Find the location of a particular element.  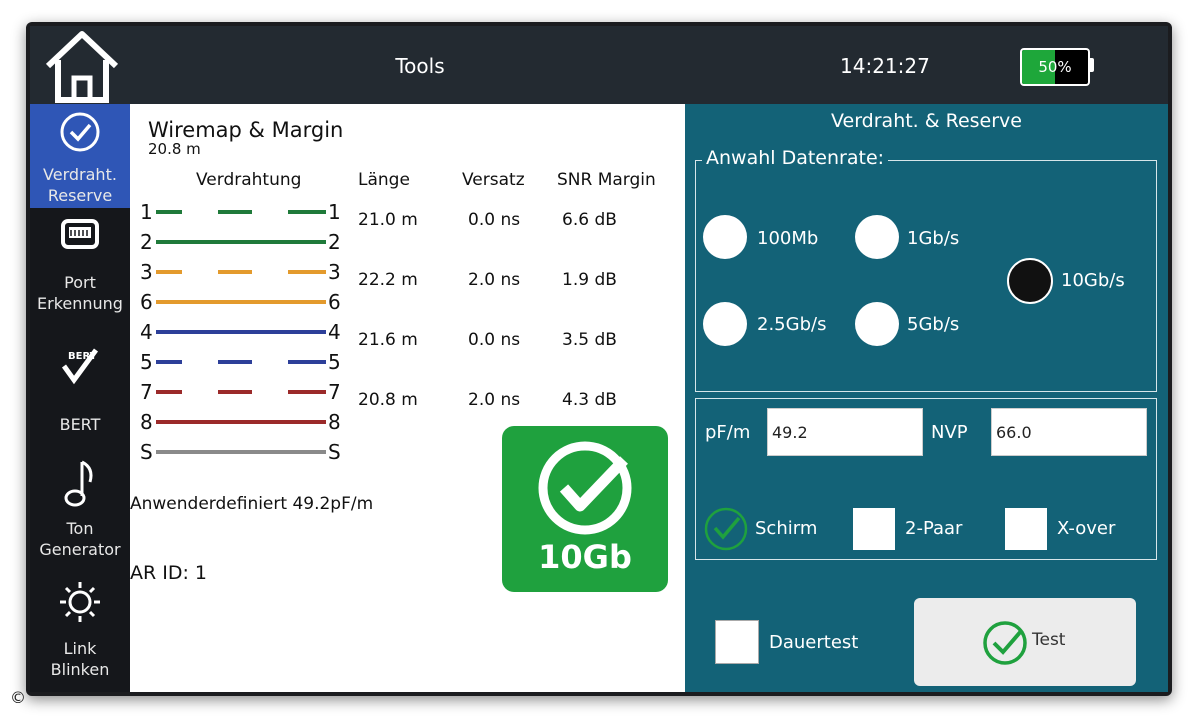

wire-row: 55 is located at coordinates (245, 362).